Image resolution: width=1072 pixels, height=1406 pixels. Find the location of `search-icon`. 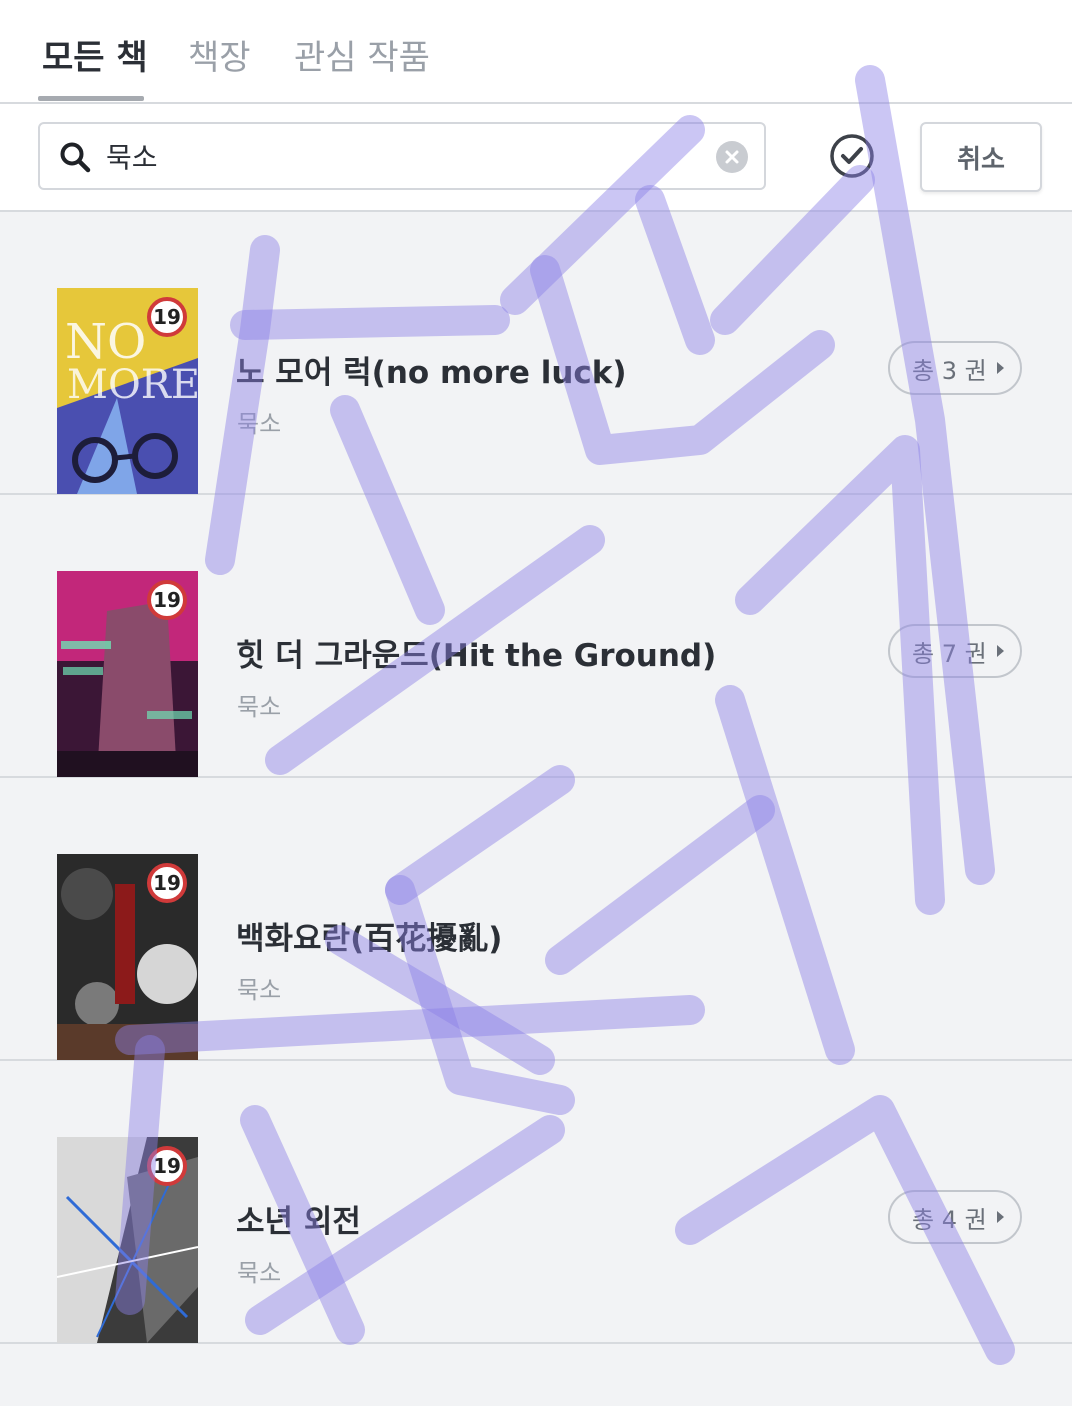

search-icon is located at coordinates (75, 157).